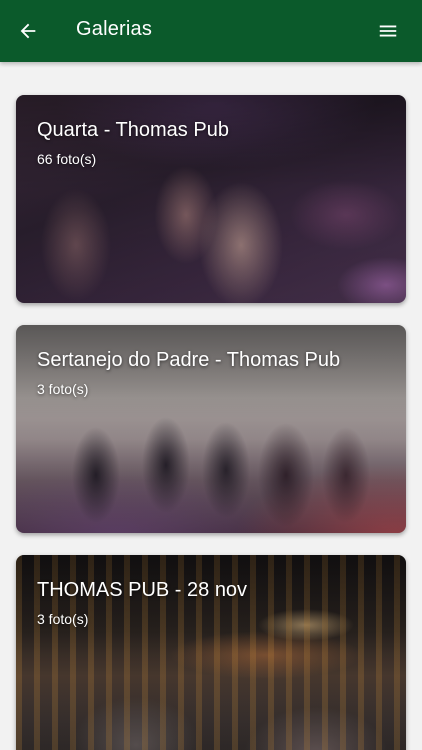 The width and height of the screenshot is (422, 750). I want to click on menu-button, so click(388, 31).